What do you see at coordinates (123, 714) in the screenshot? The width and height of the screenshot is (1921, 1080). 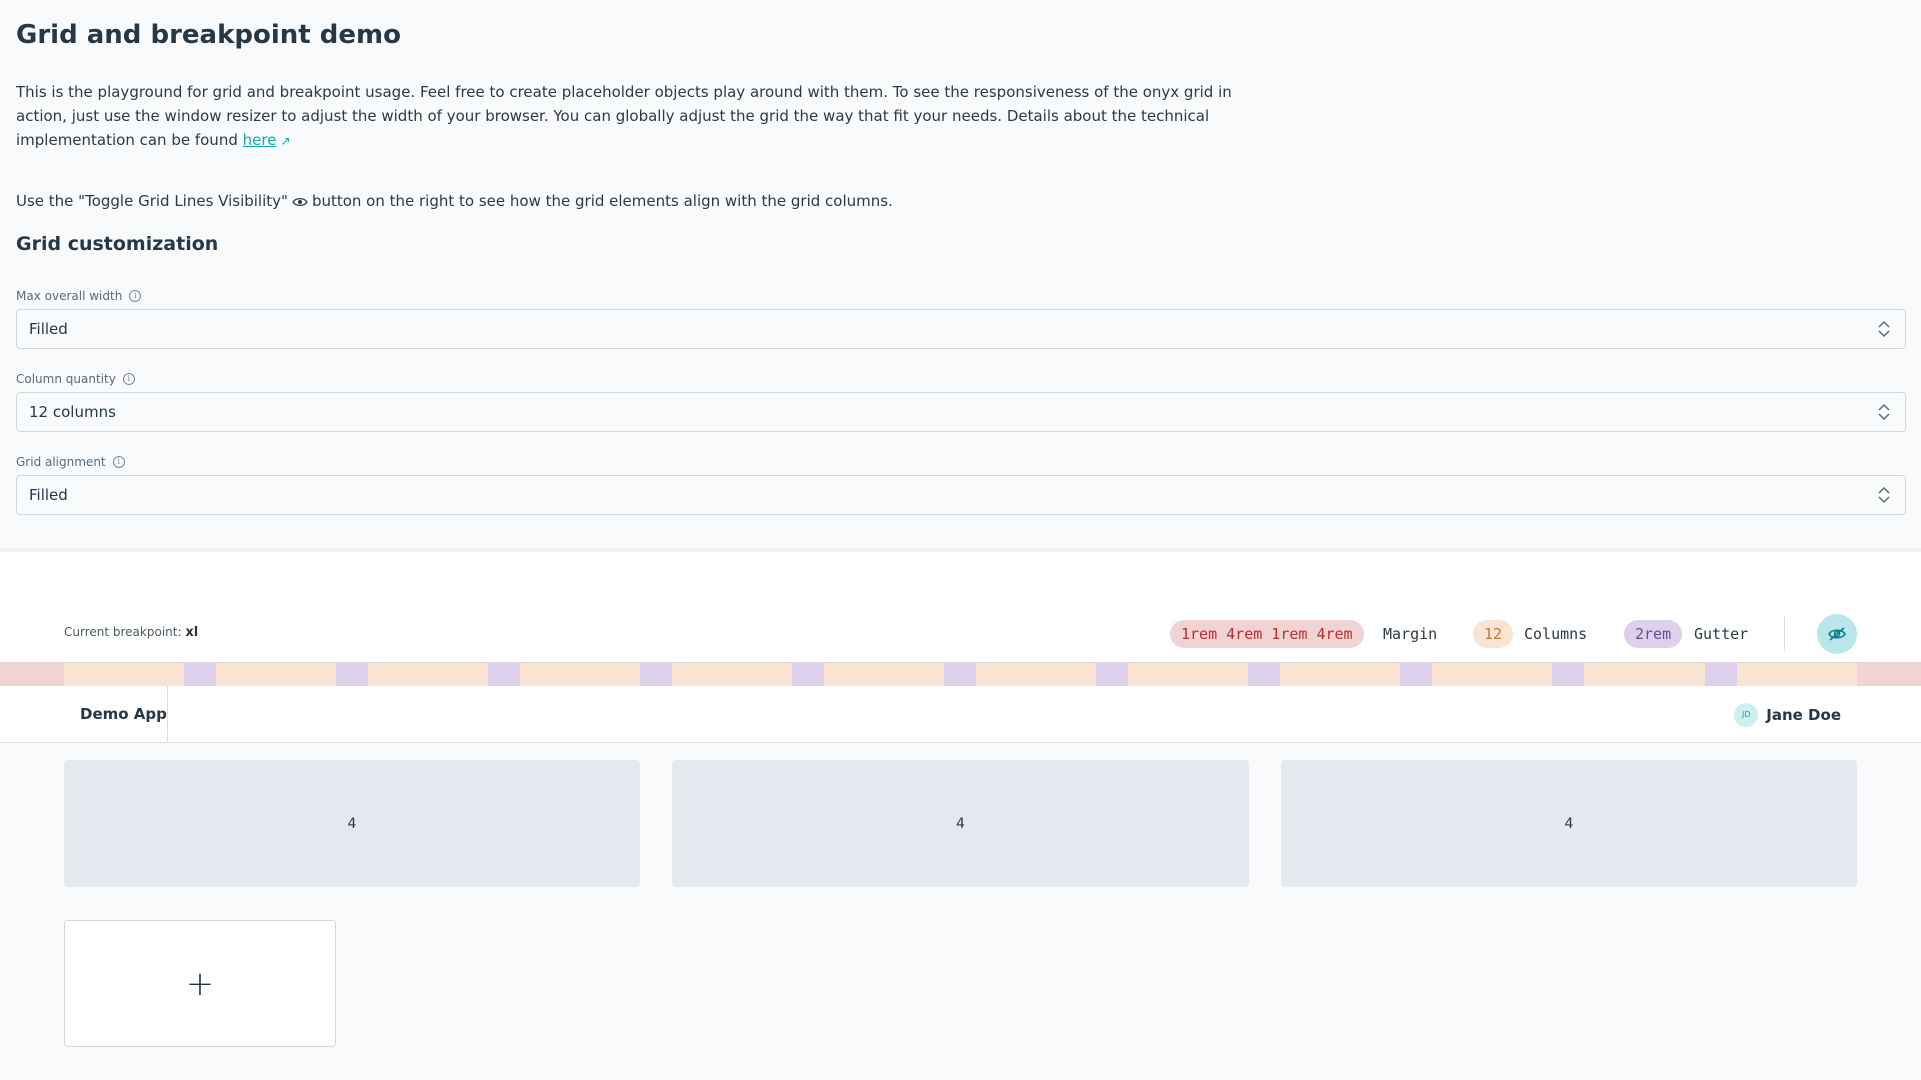 I see `app-name: Demo App` at bounding box center [123, 714].